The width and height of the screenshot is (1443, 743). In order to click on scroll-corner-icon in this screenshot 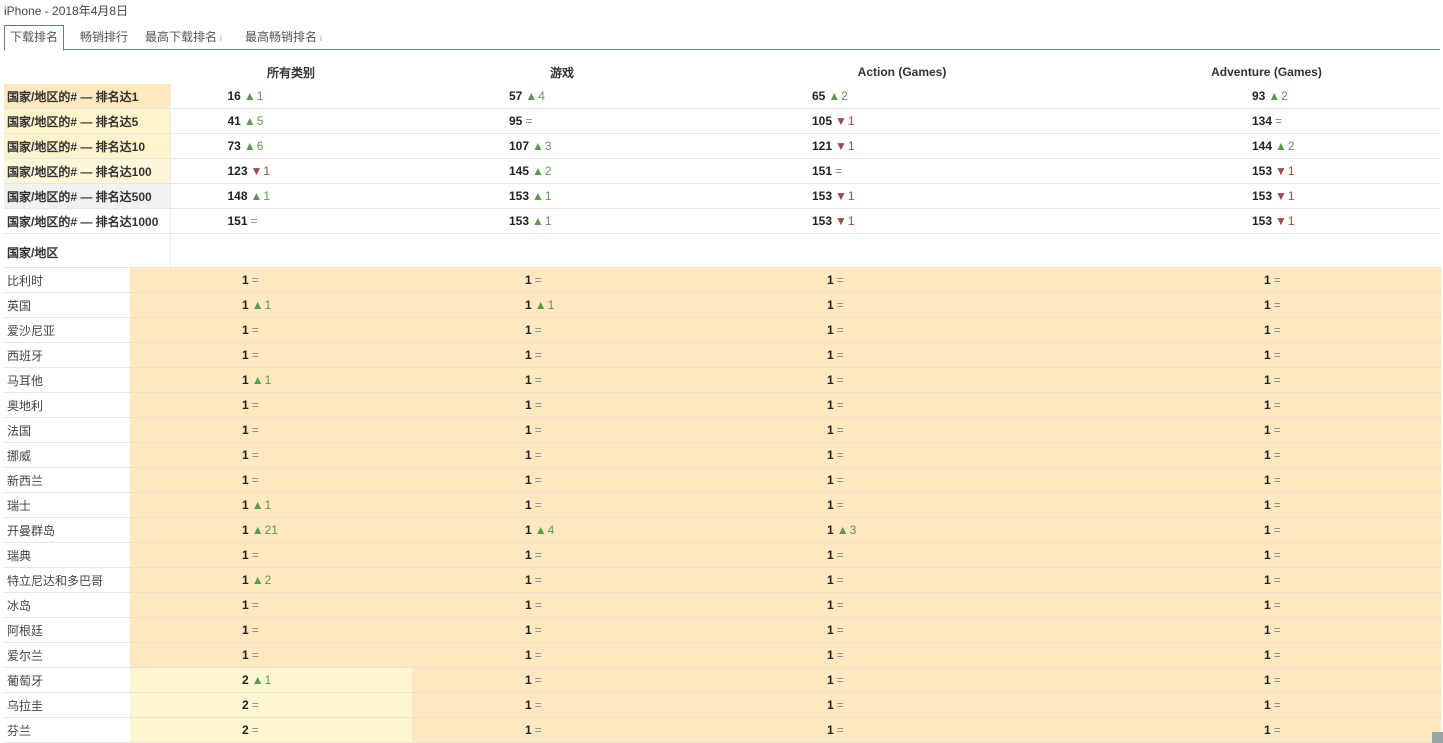, I will do `click(1437, 737)`.